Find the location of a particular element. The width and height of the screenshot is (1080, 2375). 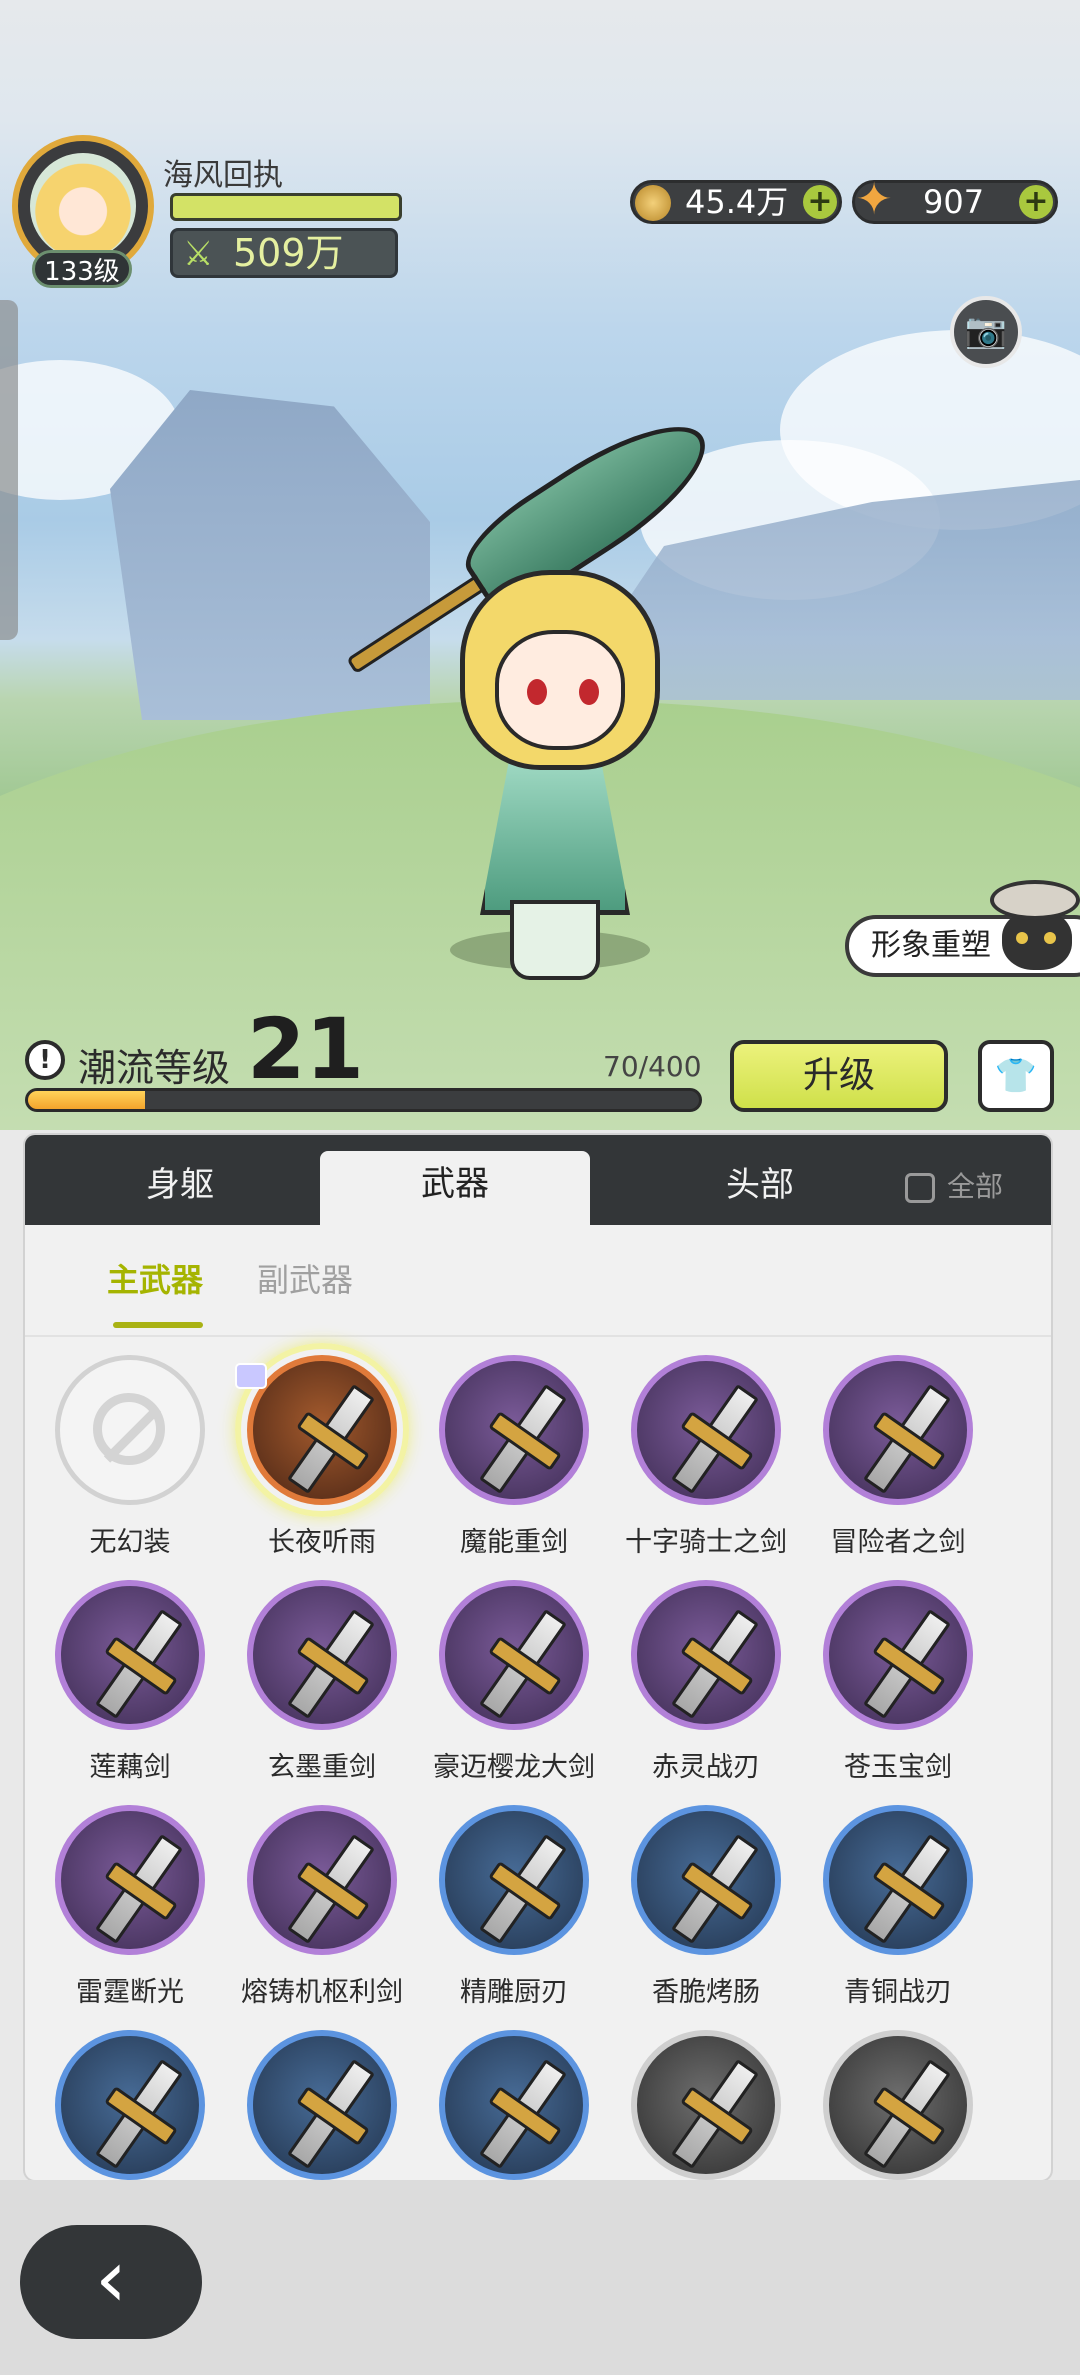

shirt-search-icon: 👕 is located at coordinates (1016, 1076).